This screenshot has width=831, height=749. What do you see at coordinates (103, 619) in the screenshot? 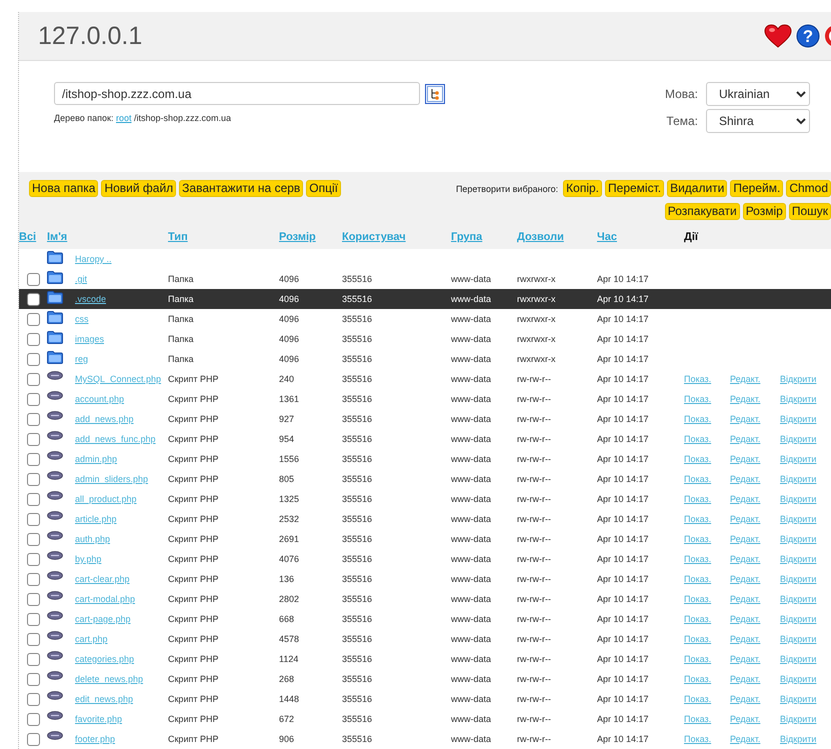
I see `file-name-link: cart-page.php` at bounding box center [103, 619].